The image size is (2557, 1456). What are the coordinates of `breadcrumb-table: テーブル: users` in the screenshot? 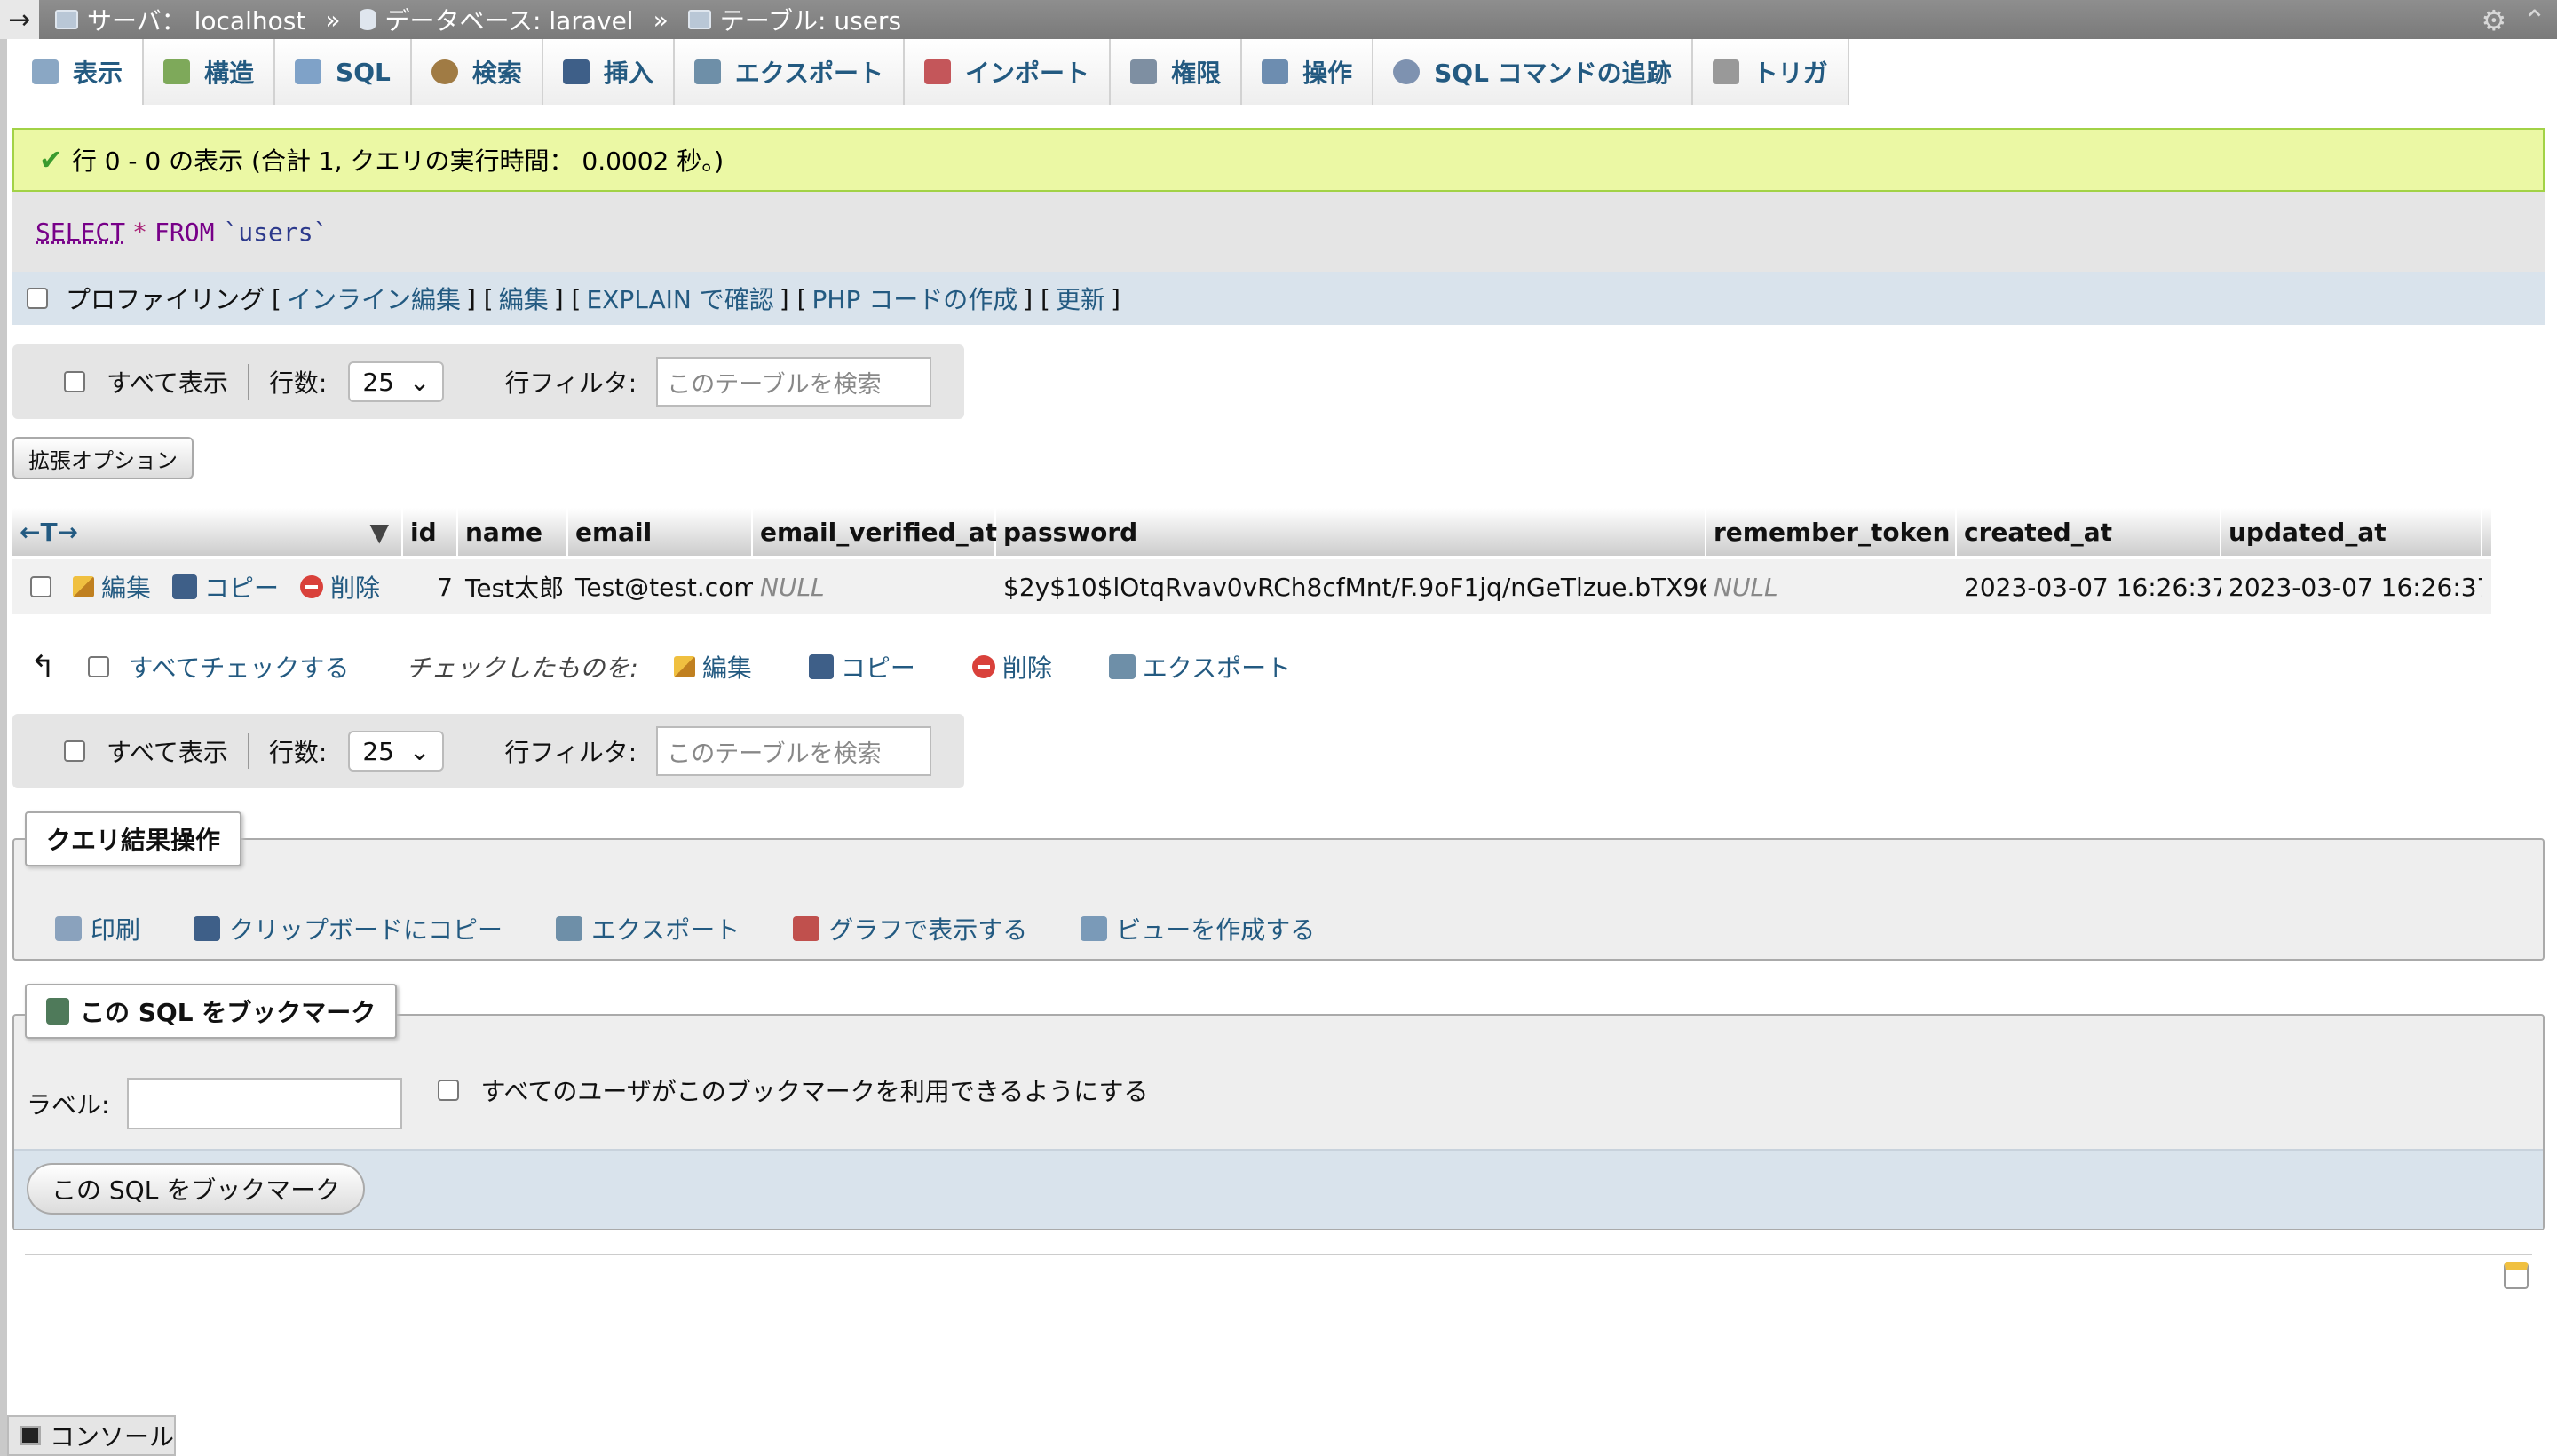 It's located at (810, 19).